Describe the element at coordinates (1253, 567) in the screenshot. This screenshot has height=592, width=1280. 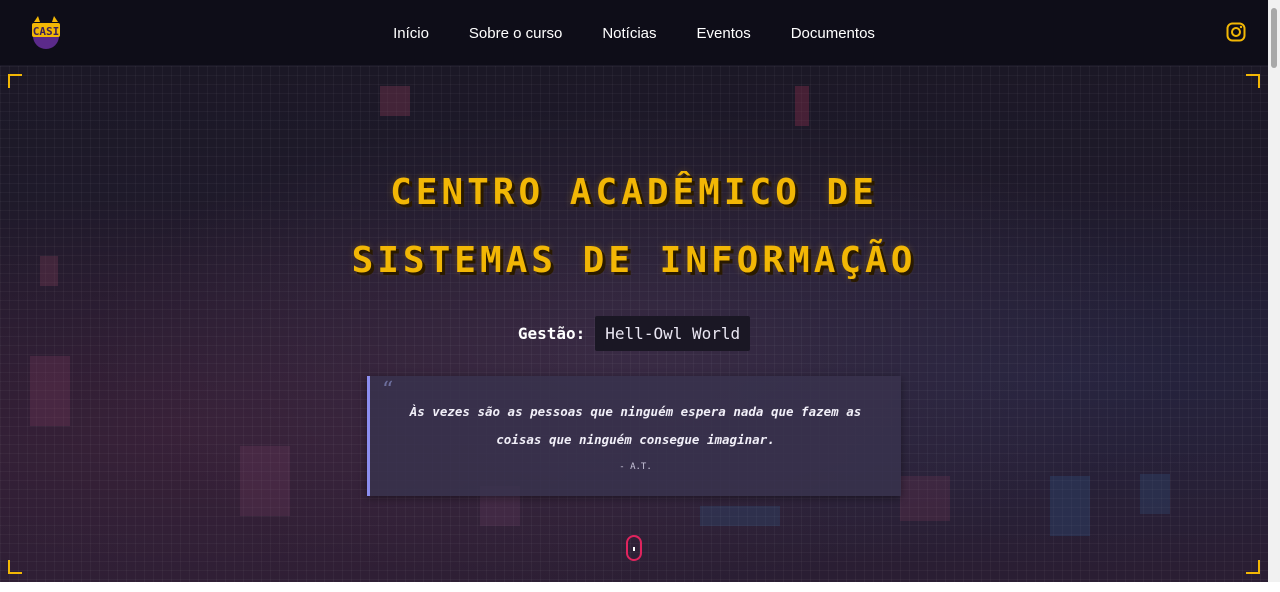
I see `frame-corner-bottom-right` at that location.